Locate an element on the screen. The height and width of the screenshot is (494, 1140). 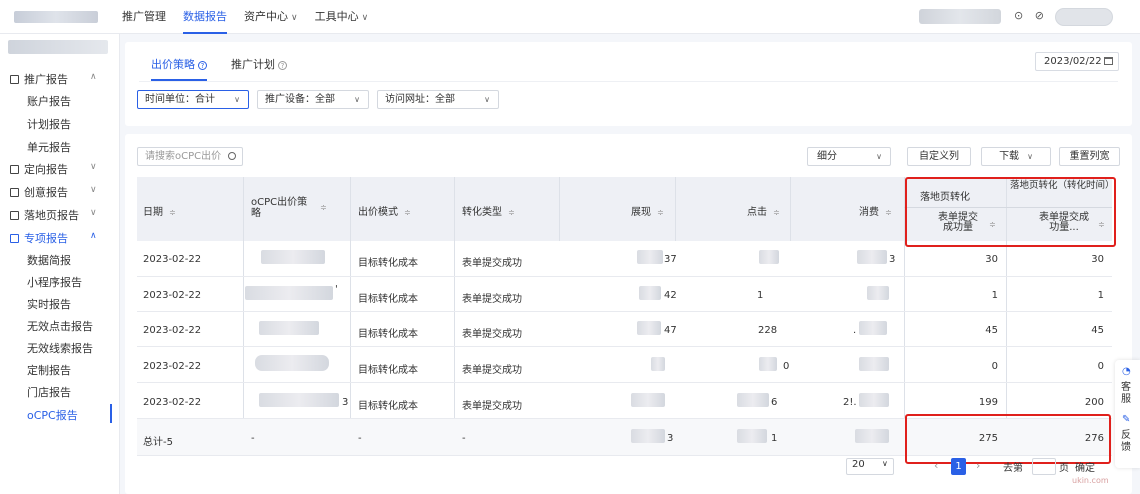
sidebar-group-promotion-report: 推广报告 is located at coordinates (39, 79).